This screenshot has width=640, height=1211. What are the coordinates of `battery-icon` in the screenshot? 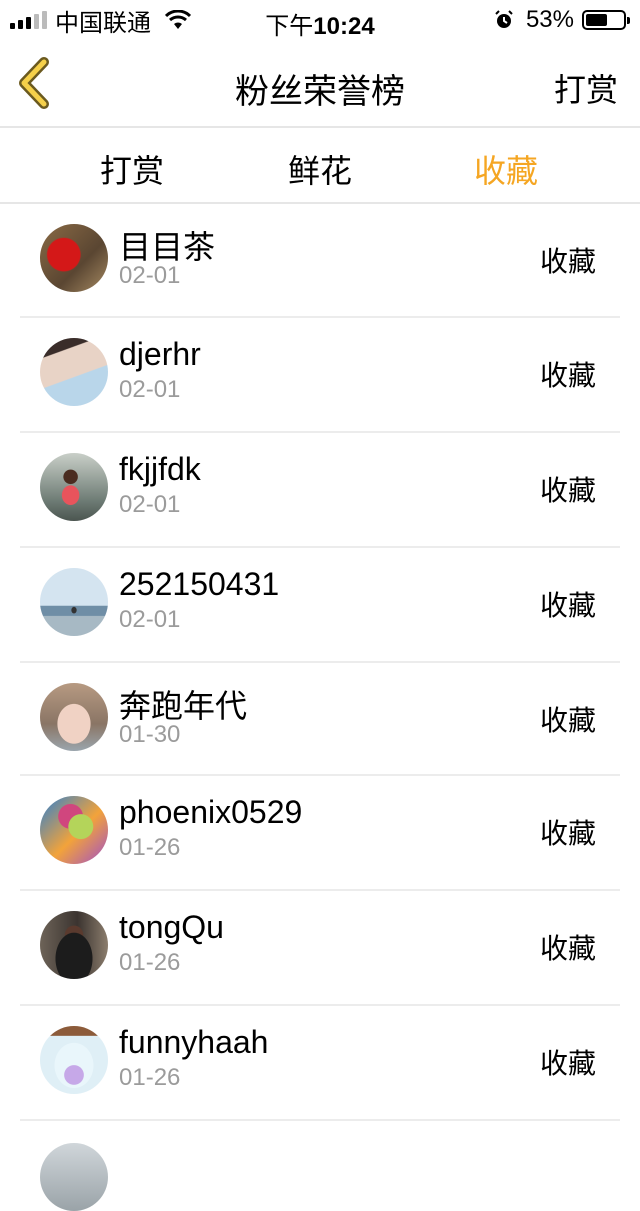 It's located at (606, 20).